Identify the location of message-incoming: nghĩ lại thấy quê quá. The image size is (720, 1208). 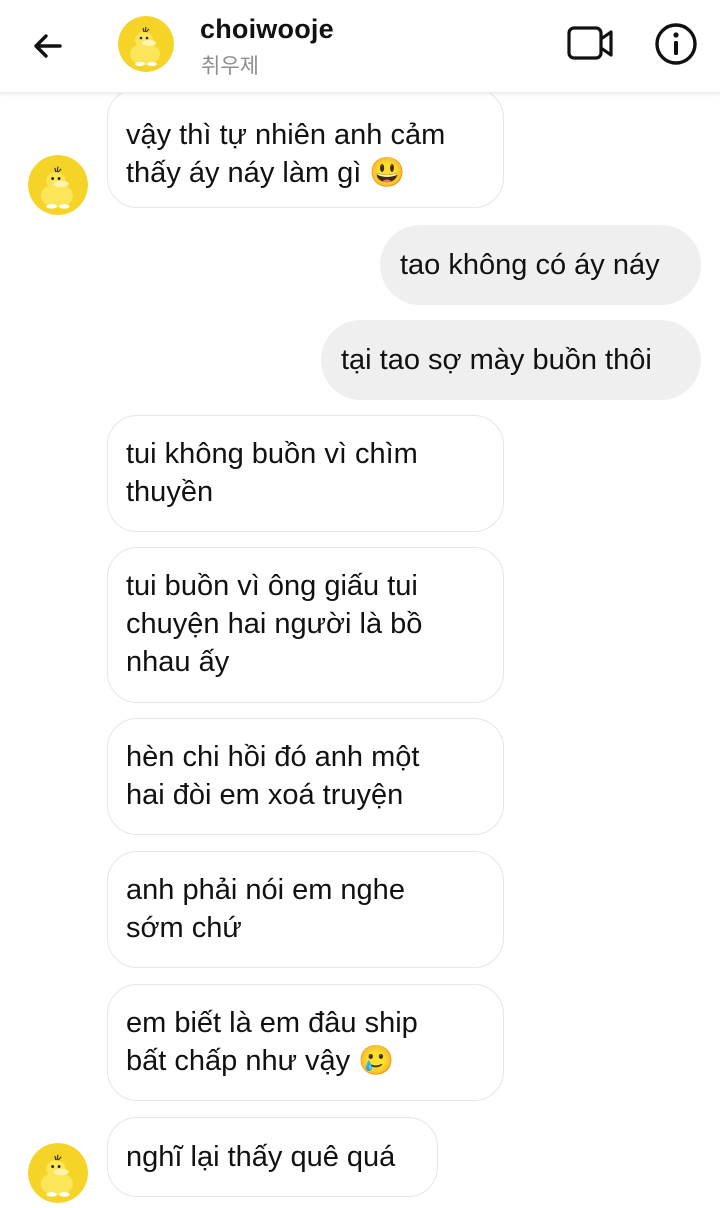
(272, 1157).